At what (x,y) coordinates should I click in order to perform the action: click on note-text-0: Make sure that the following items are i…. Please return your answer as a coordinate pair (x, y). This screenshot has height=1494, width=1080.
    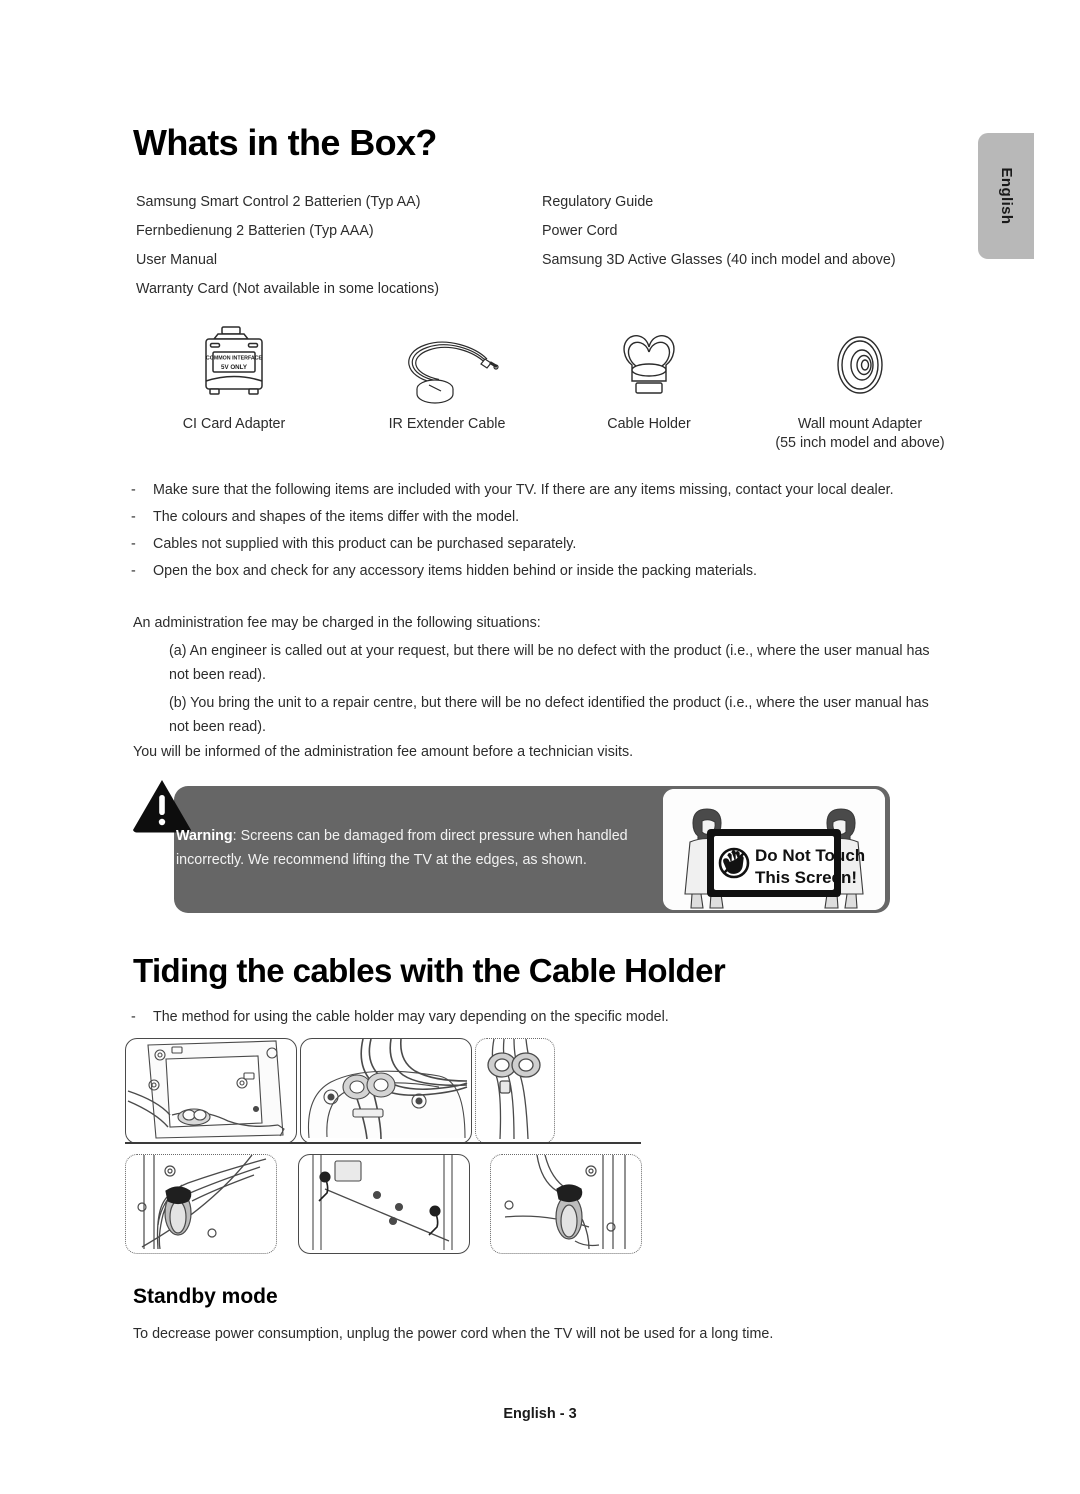
    Looking at the image, I should click on (523, 490).